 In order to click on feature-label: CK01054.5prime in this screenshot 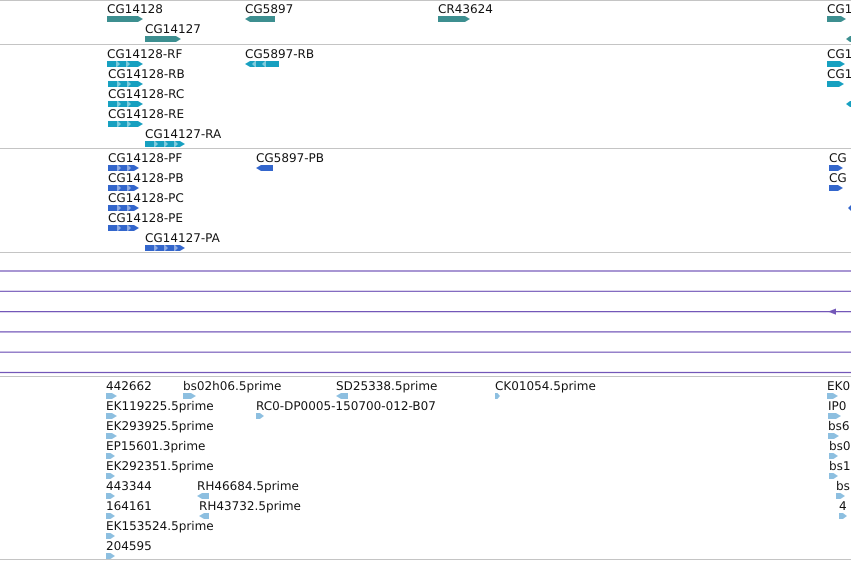, I will do `click(545, 386)`.